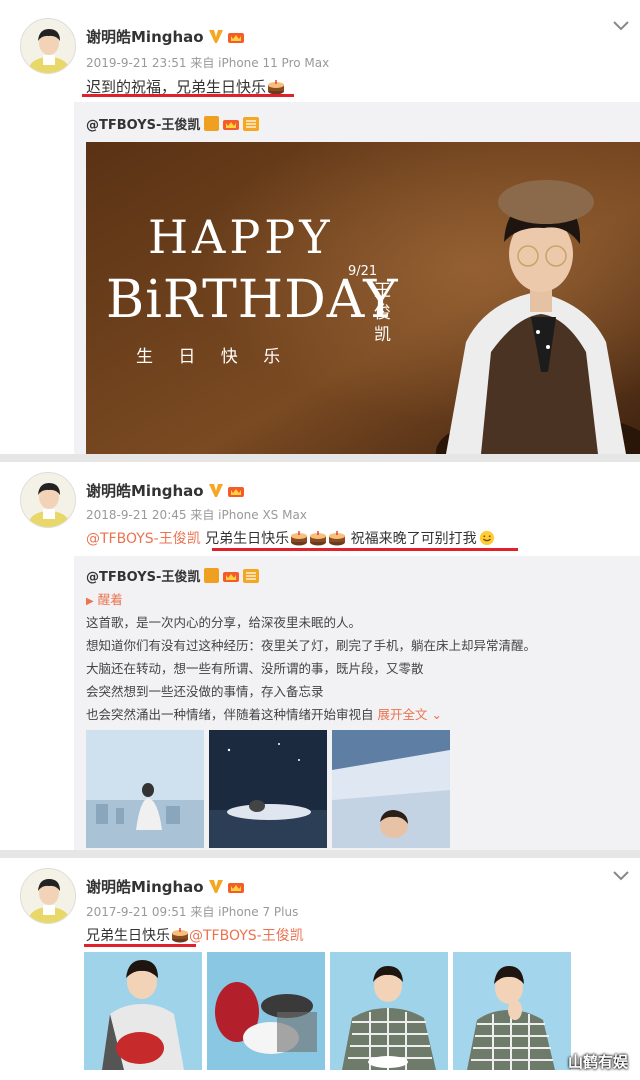  Describe the element at coordinates (260, 63) in the screenshot. I see `post-source: 来自 iPhone 11 Pro Max` at that location.